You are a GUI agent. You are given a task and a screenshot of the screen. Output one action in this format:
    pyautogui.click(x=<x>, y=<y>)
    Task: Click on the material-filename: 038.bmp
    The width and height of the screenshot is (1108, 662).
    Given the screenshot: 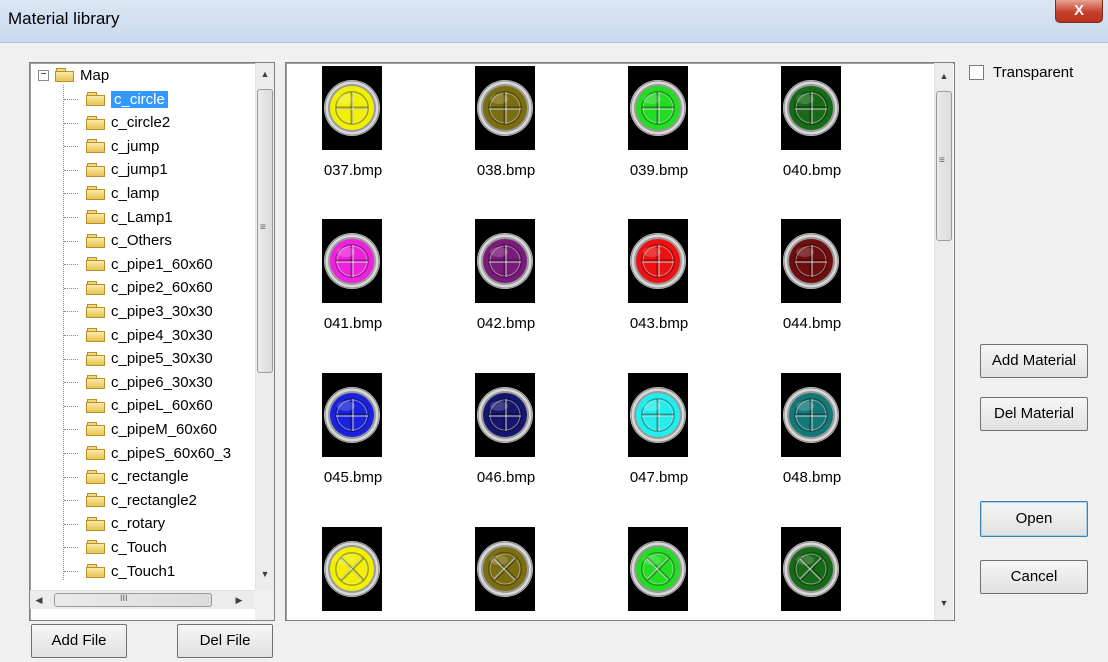 What is the action you would take?
    pyautogui.click(x=506, y=170)
    